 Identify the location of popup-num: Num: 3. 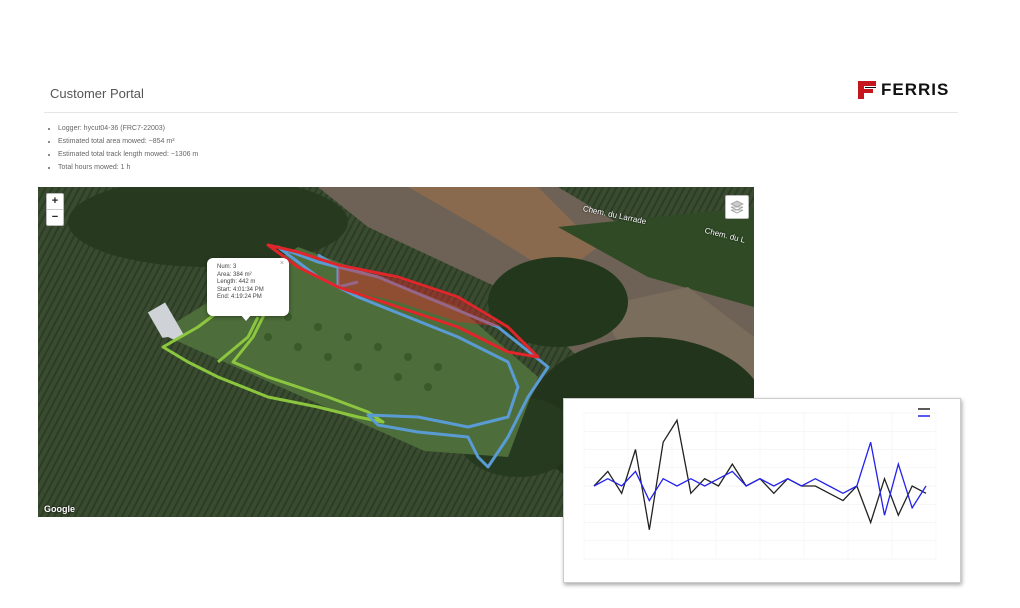
(227, 267).